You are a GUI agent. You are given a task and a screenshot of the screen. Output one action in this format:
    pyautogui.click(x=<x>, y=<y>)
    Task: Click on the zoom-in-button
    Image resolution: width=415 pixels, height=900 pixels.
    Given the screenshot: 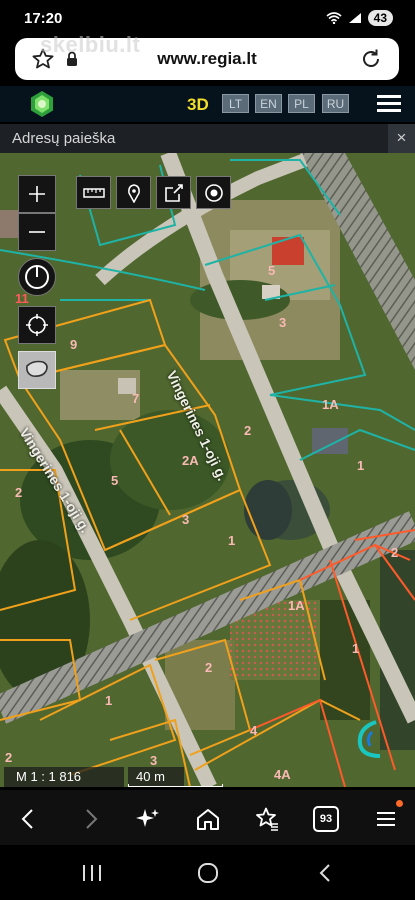 What is the action you would take?
    pyautogui.click(x=37, y=194)
    